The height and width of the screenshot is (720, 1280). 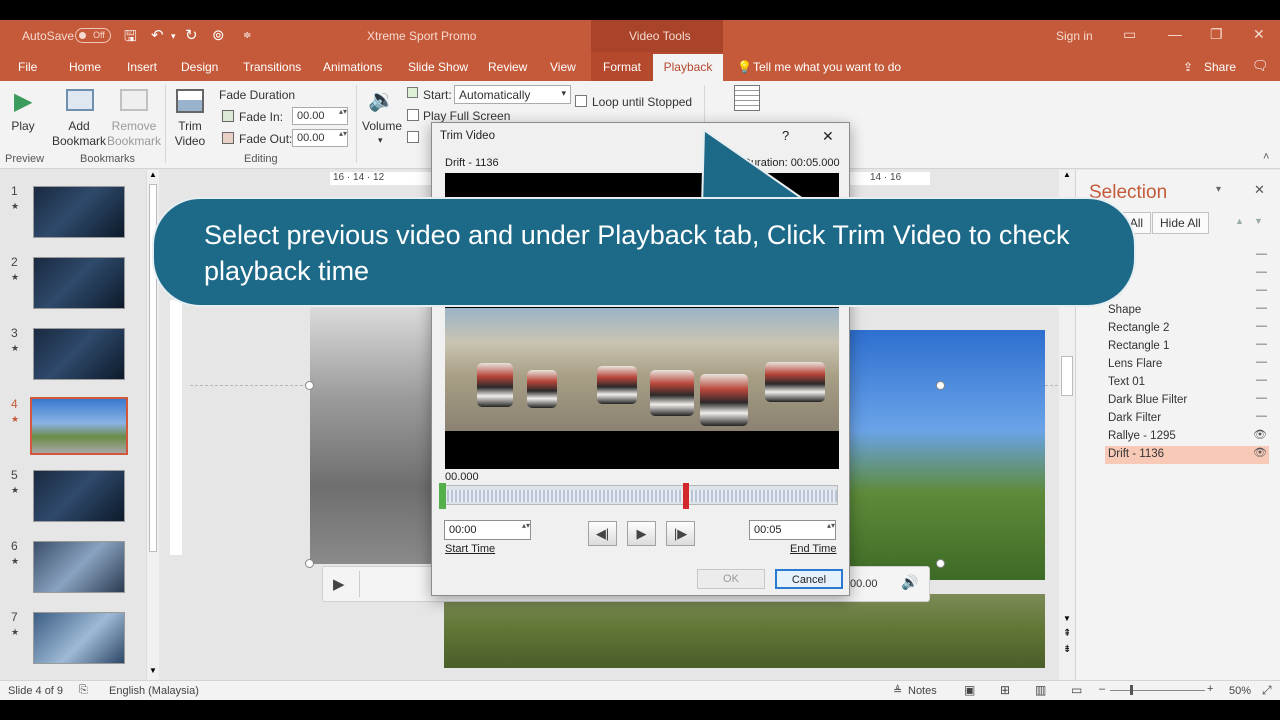 I want to click on hide-while-not-playing-checkbox, so click(x=413, y=137).